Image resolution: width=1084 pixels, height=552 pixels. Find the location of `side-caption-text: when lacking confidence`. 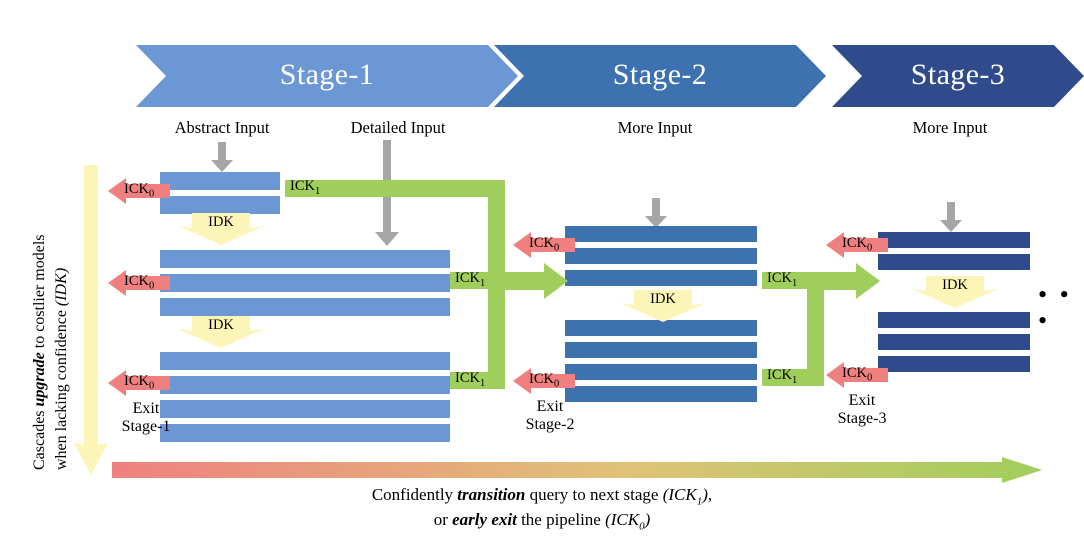

side-caption-text: when lacking confidence is located at coordinates (61, 388).